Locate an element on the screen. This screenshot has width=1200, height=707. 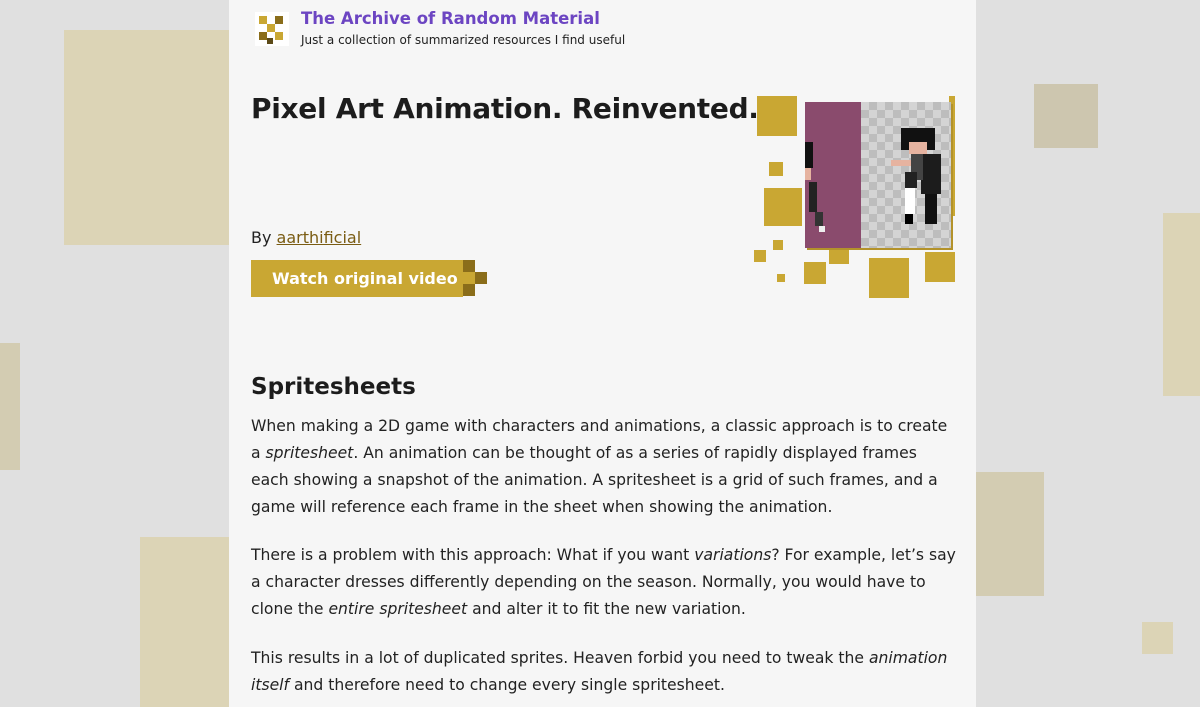
paragraph-text: and alter it to fit the new variation. is located at coordinates (606, 609).